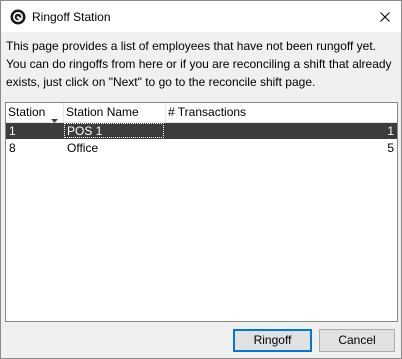  Describe the element at coordinates (12, 148) in the screenshot. I see `station-cell: 8` at that location.